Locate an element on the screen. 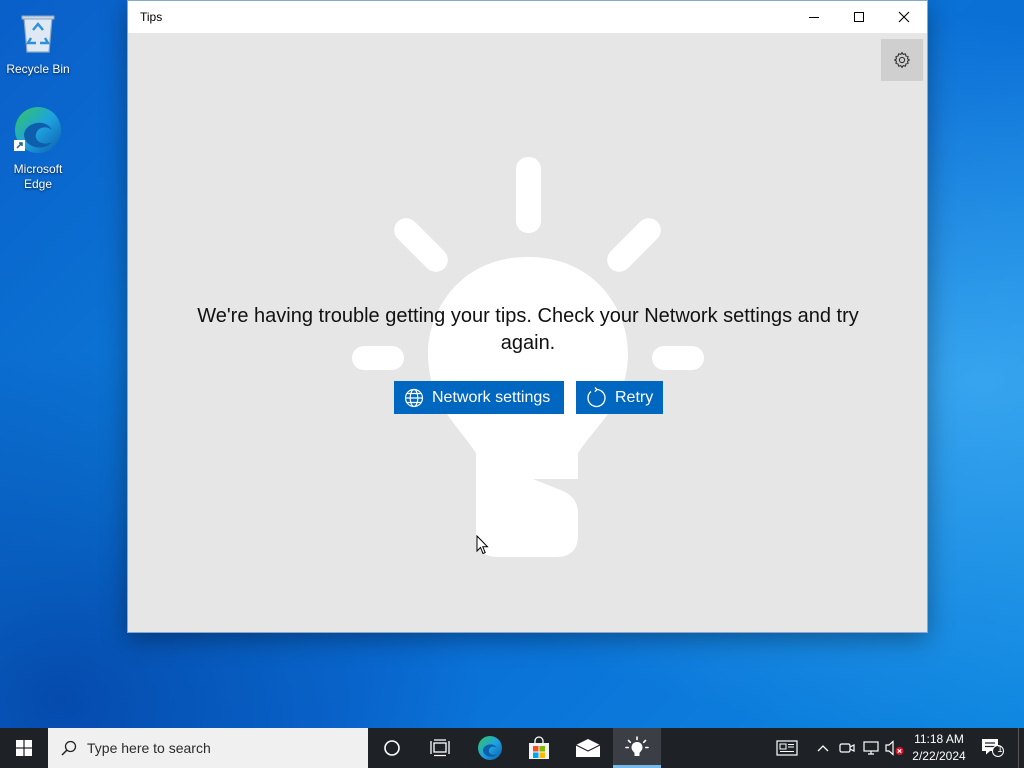 This screenshot has width=1024, height=768. refresh-icon is located at coordinates (596, 396).